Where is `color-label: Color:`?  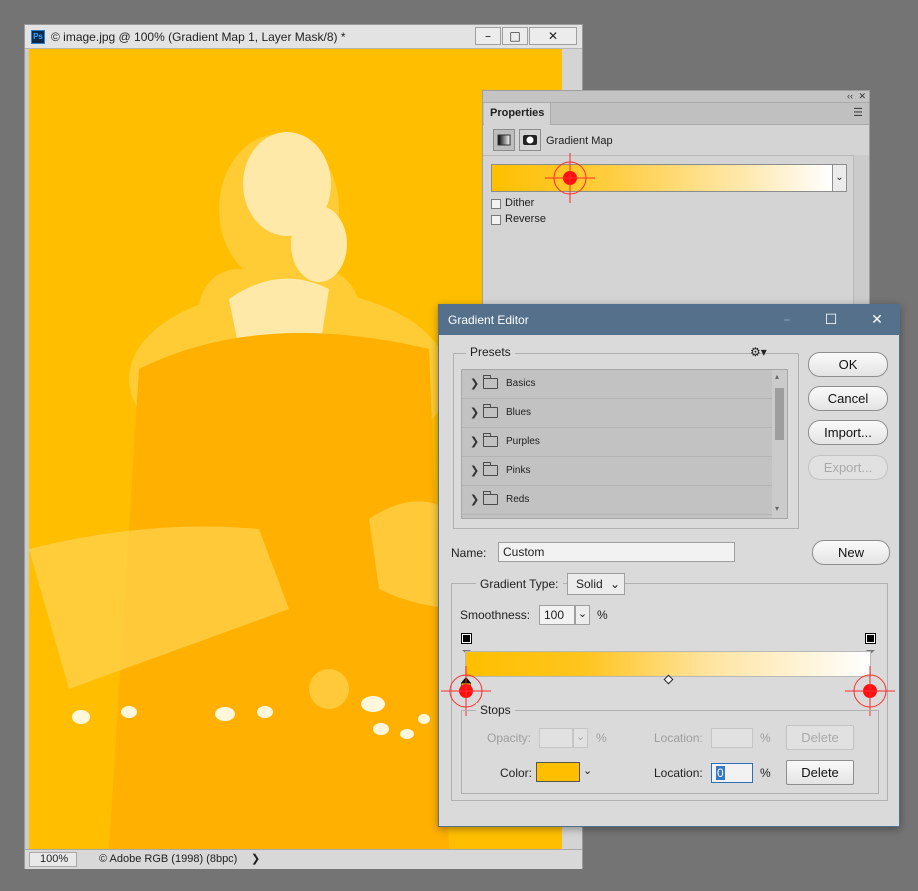
color-label: Color: is located at coordinates (516, 773).